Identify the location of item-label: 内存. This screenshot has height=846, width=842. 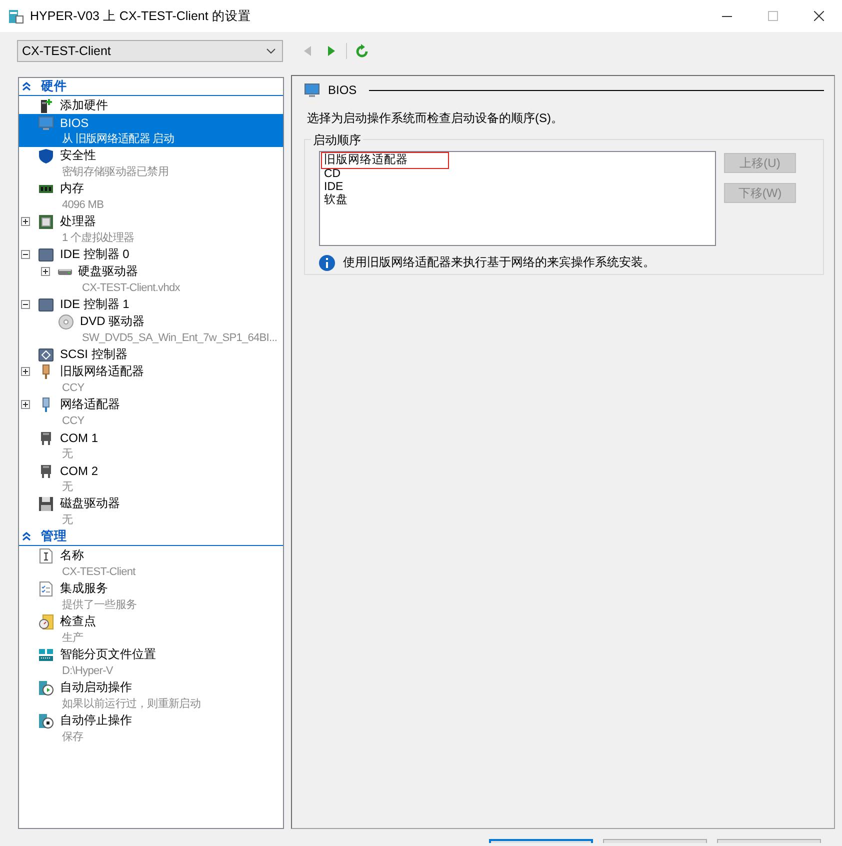
(72, 188).